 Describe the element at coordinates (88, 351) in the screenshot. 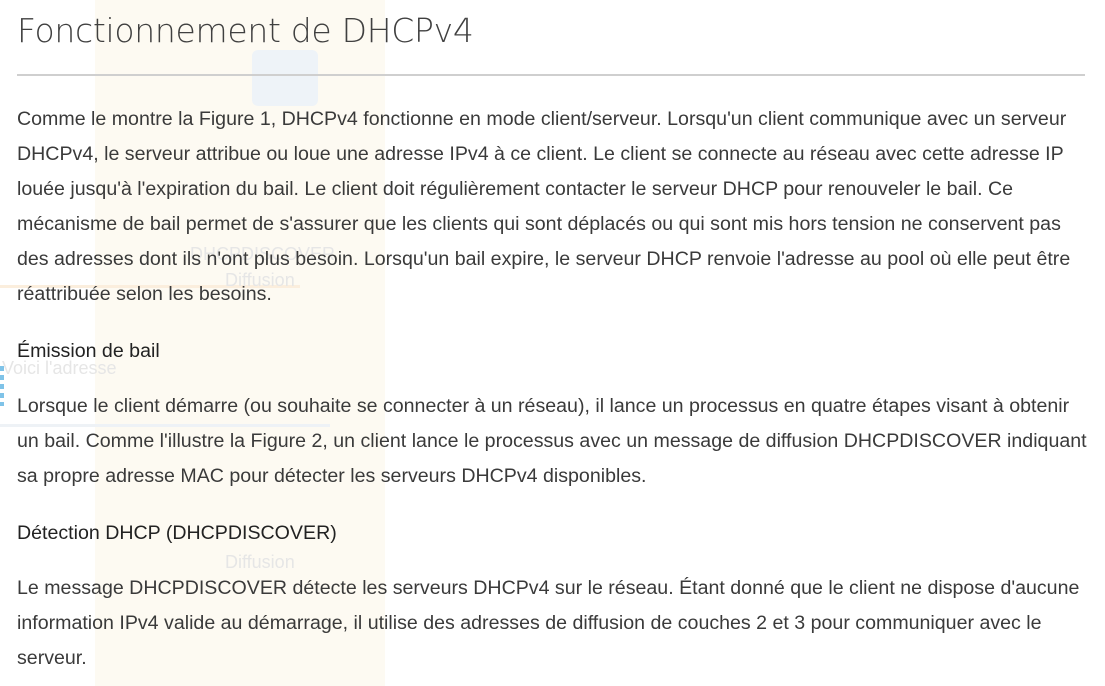

I see `heading-lease-issuance: Émission de bail` at that location.